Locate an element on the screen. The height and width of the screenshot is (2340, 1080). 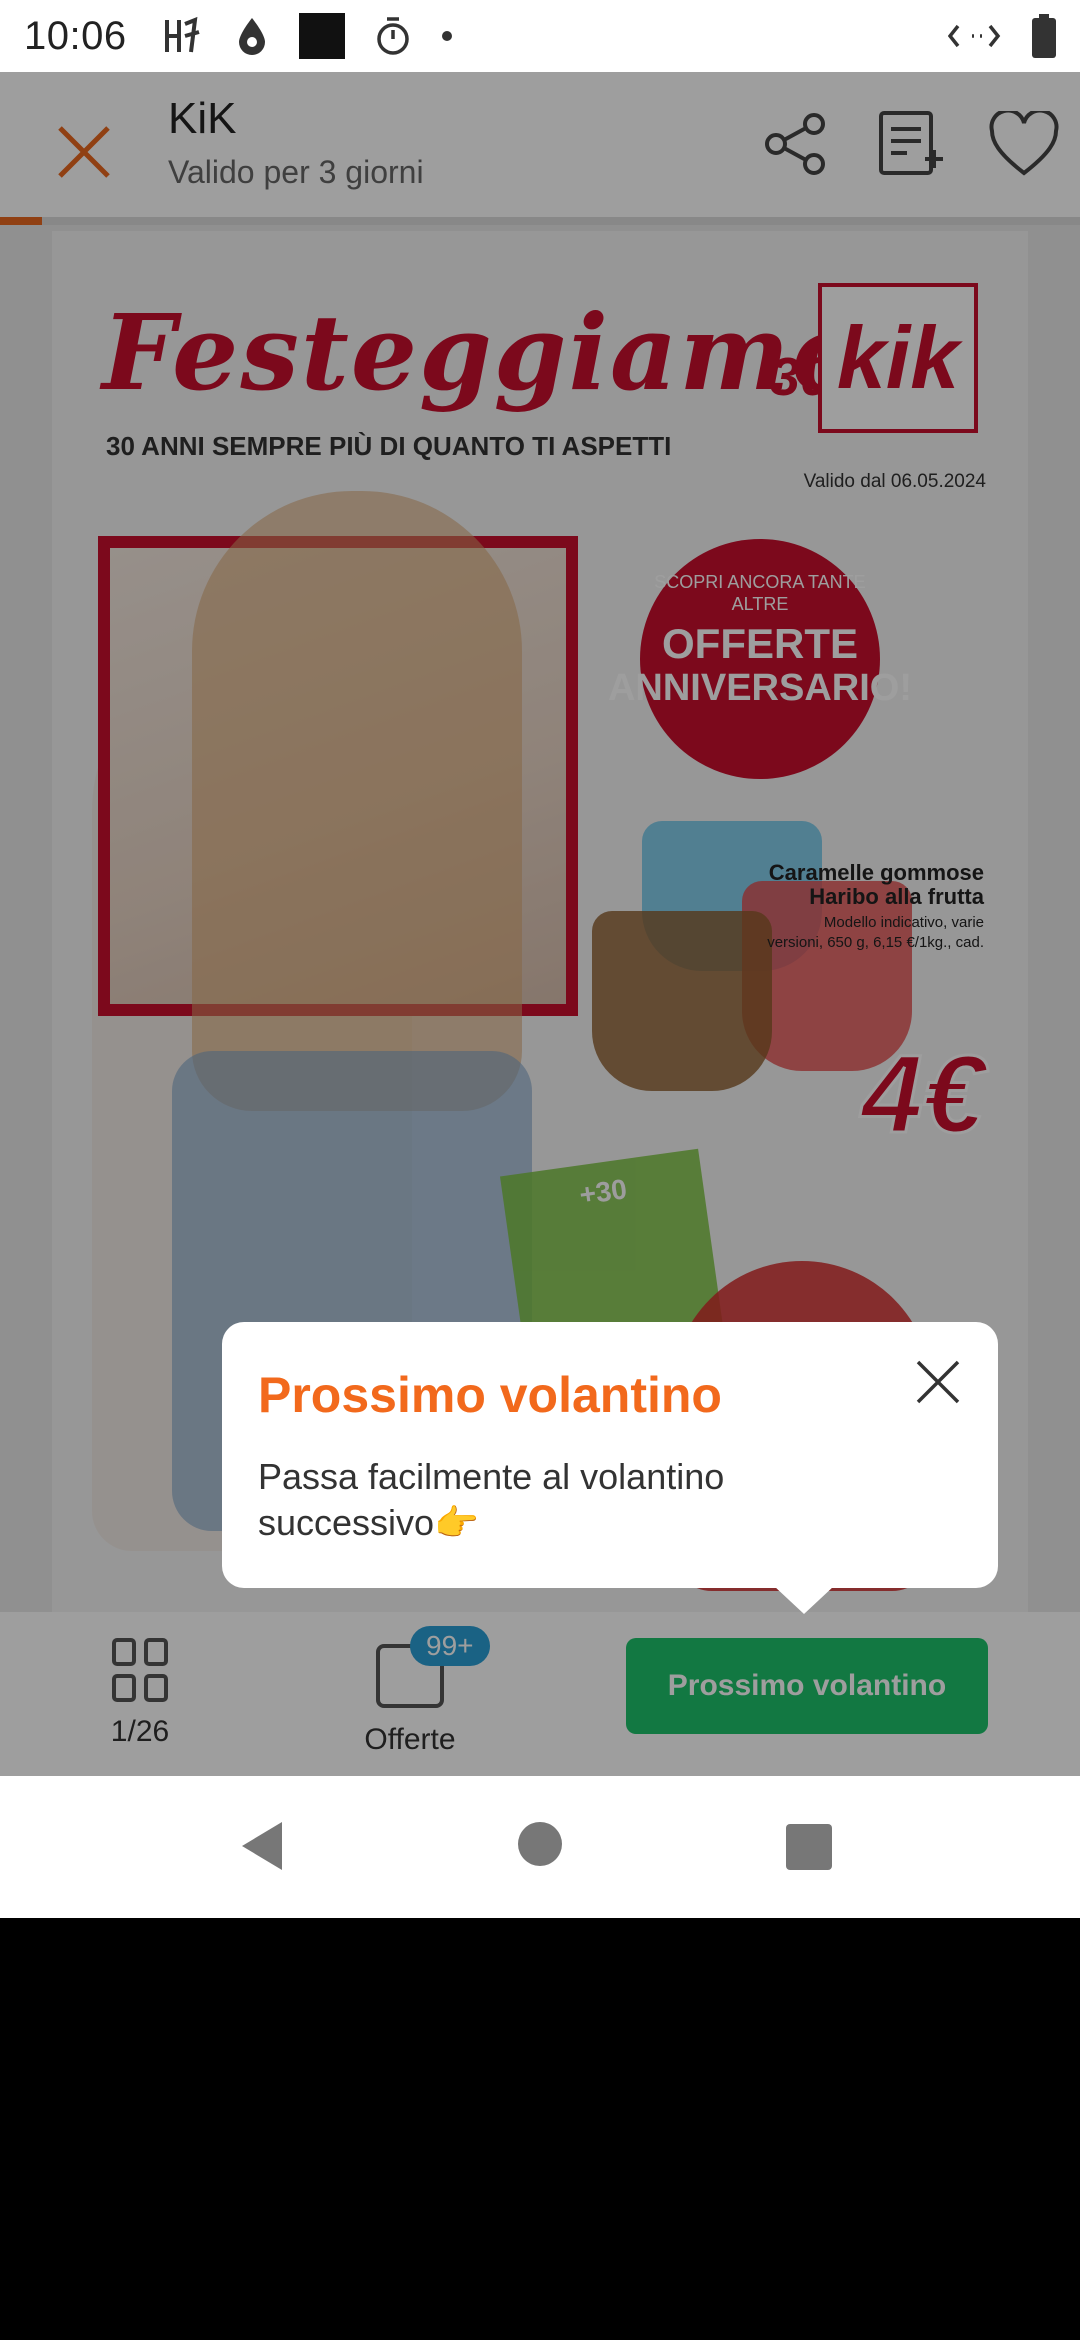
battery-icon is located at coordinates (1044, 36).